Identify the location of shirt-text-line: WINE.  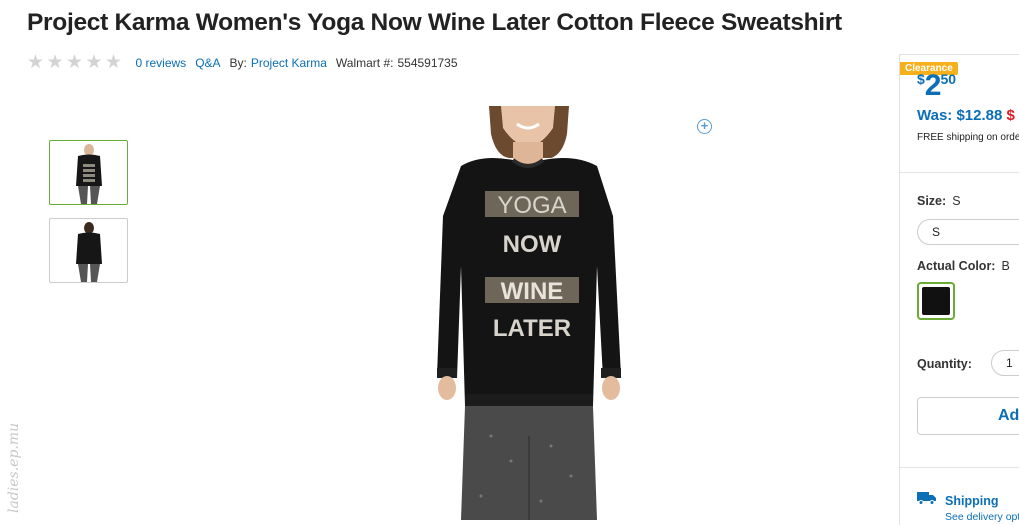
(532, 291).